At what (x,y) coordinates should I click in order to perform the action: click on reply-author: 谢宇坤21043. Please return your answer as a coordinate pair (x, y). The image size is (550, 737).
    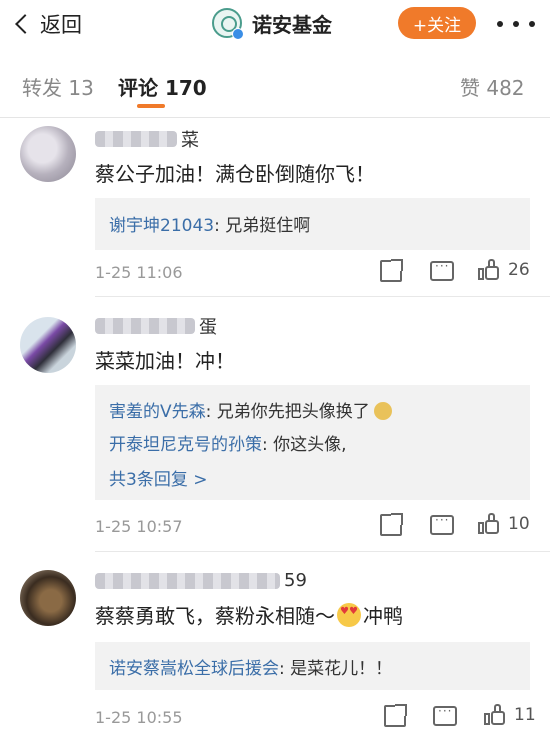
    Looking at the image, I should click on (161, 226).